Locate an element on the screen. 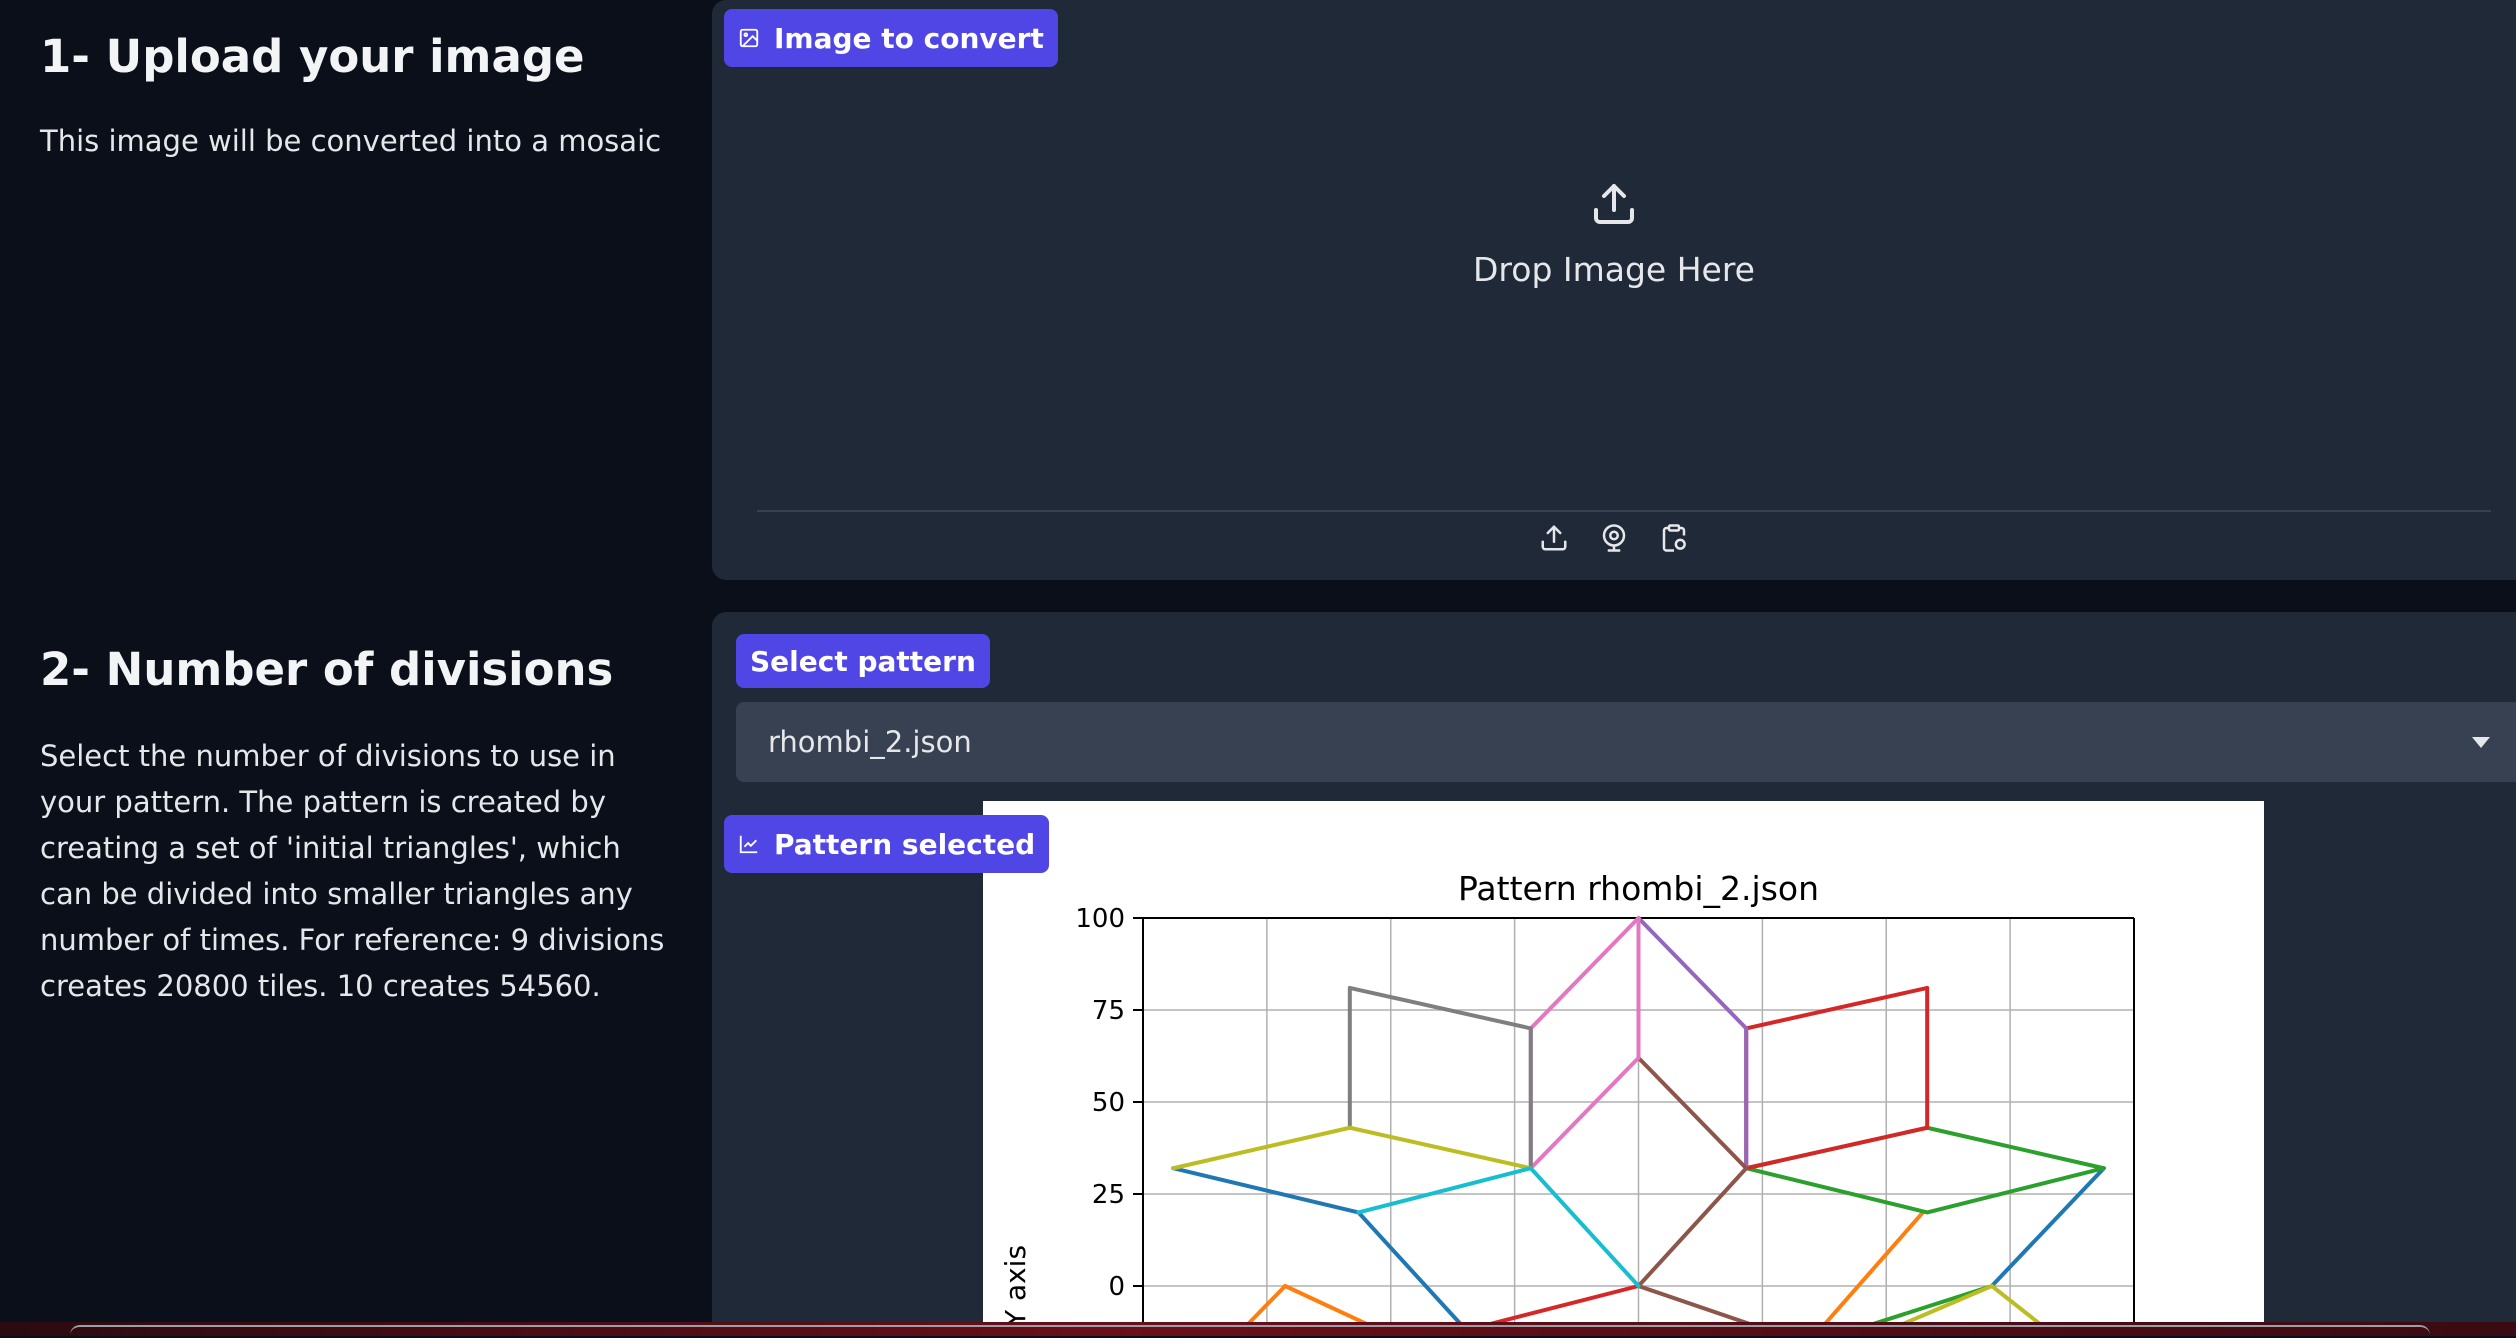 The width and height of the screenshot is (2516, 1338). drop-image-label: Drop Image Here is located at coordinates (1614, 269).